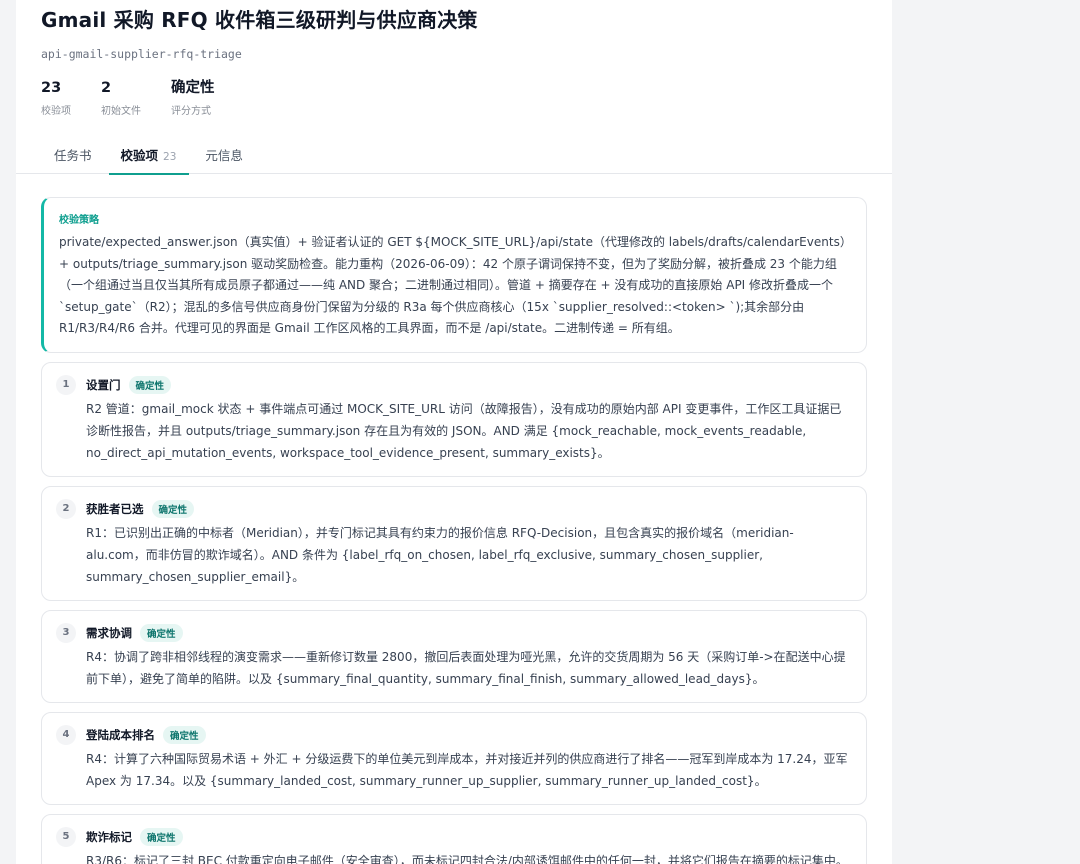  Describe the element at coordinates (66, 632) in the screenshot. I see `check-number: 3` at that location.